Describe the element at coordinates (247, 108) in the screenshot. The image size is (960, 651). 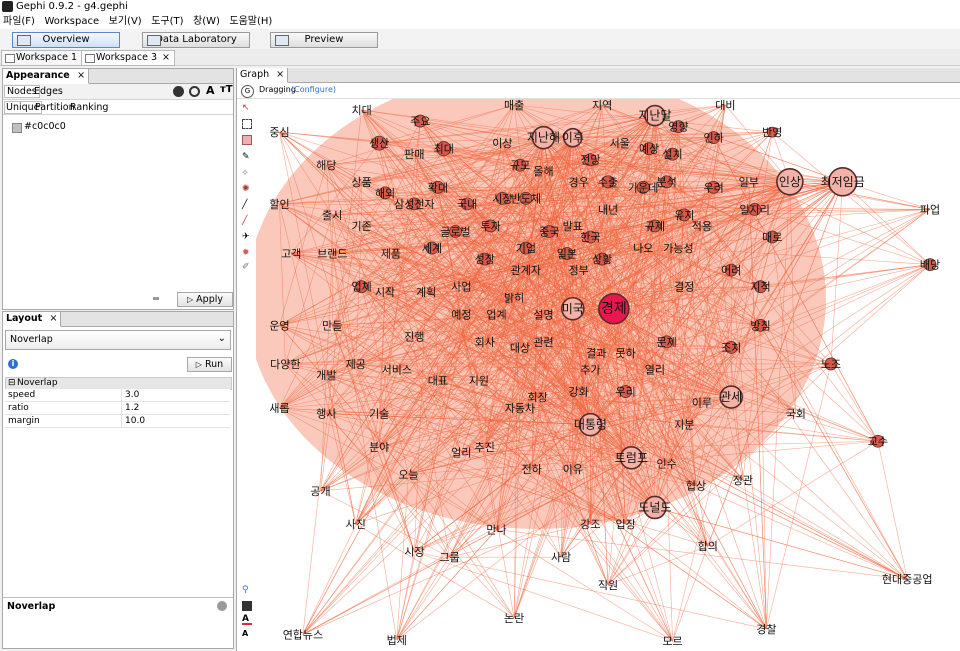
I see `select-cursor-icon: ↖` at that location.